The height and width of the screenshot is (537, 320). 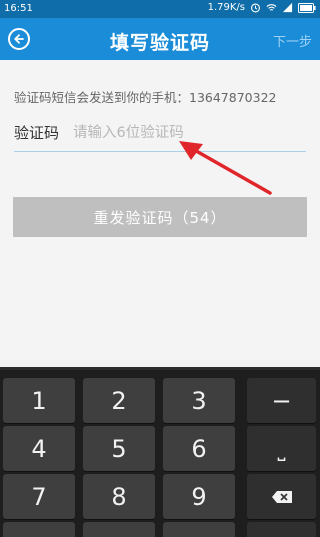 I want to click on key-7: 7, so click(x=39, y=496).